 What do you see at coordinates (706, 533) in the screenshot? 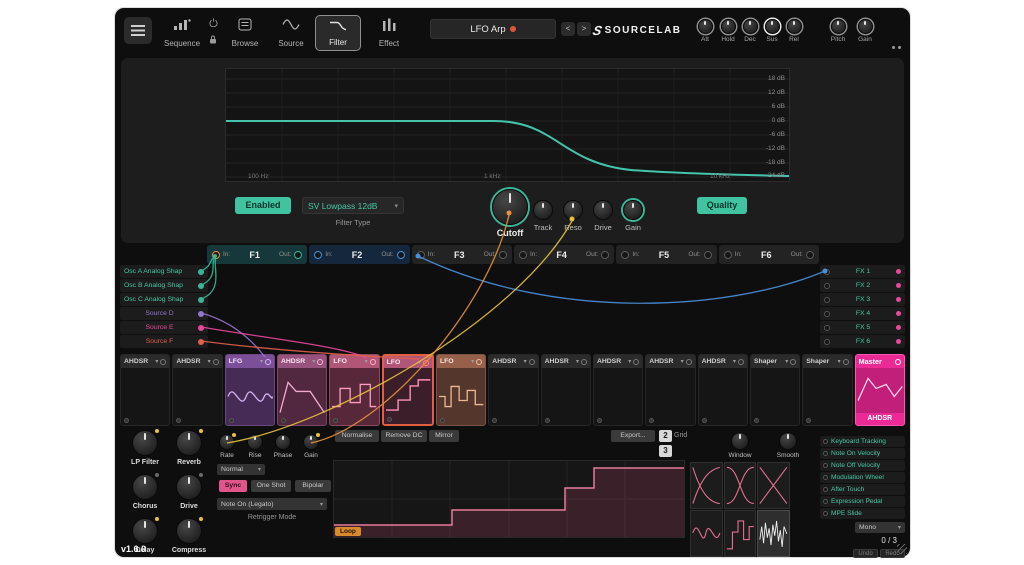
I see `wave-preset-sine` at bounding box center [706, 533].